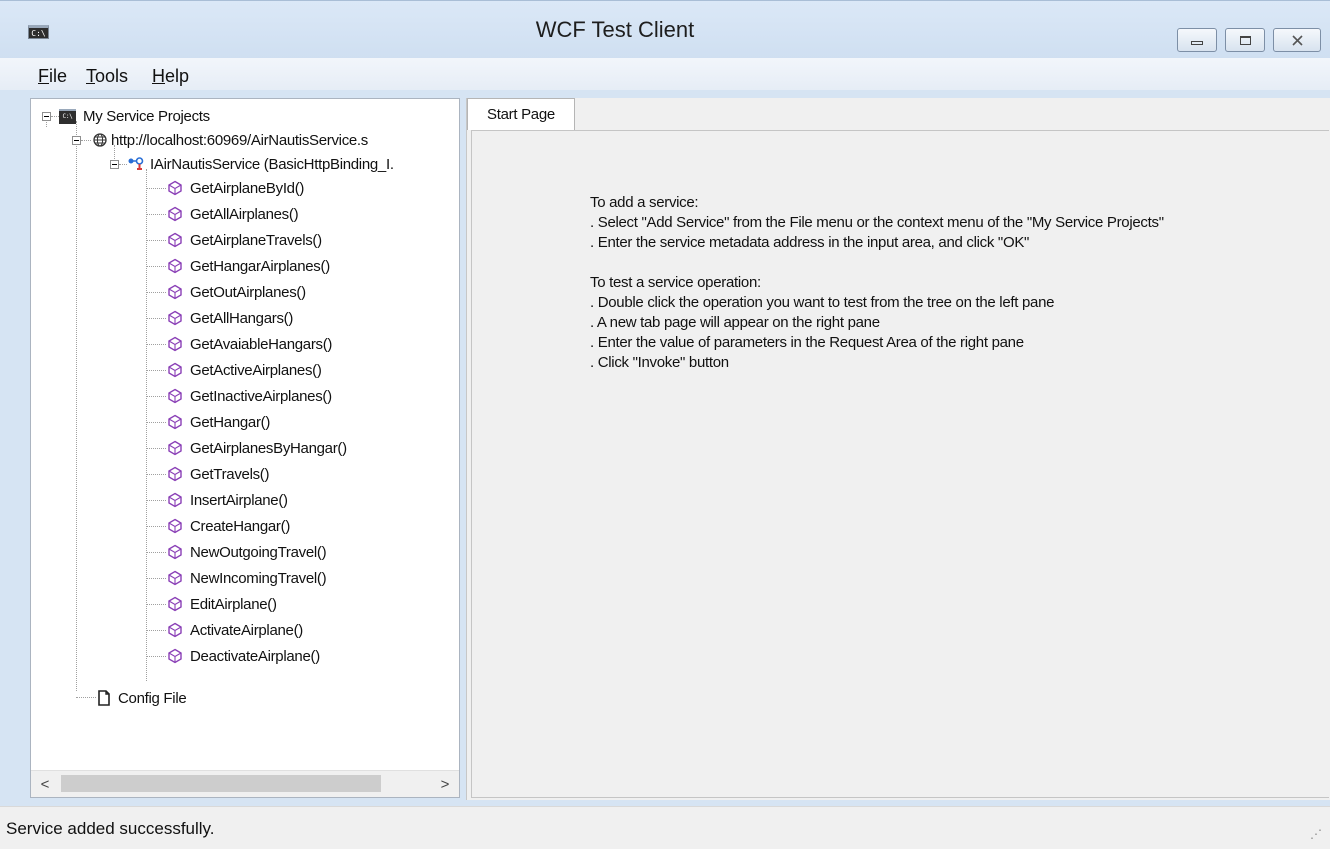  Describe the element at coordinates (52, 76) in the screenshot. I see `menu-file: File` at that location.